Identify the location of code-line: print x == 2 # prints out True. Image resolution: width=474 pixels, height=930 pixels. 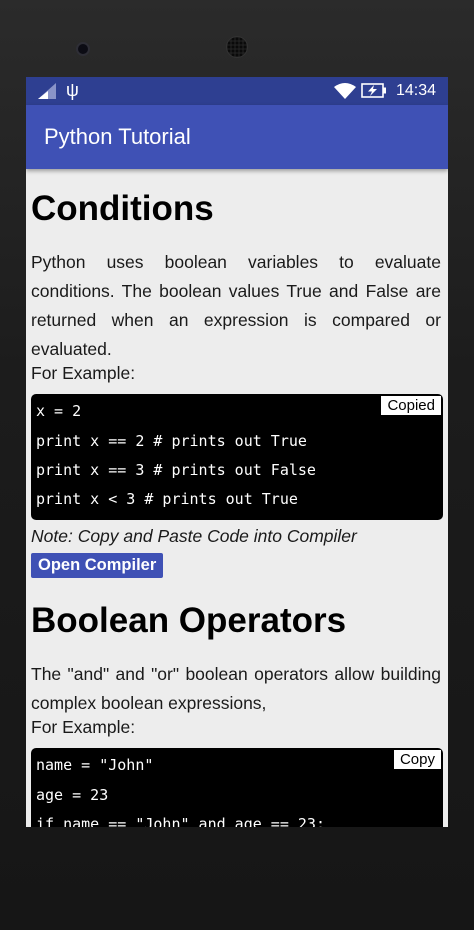
(171, 441).